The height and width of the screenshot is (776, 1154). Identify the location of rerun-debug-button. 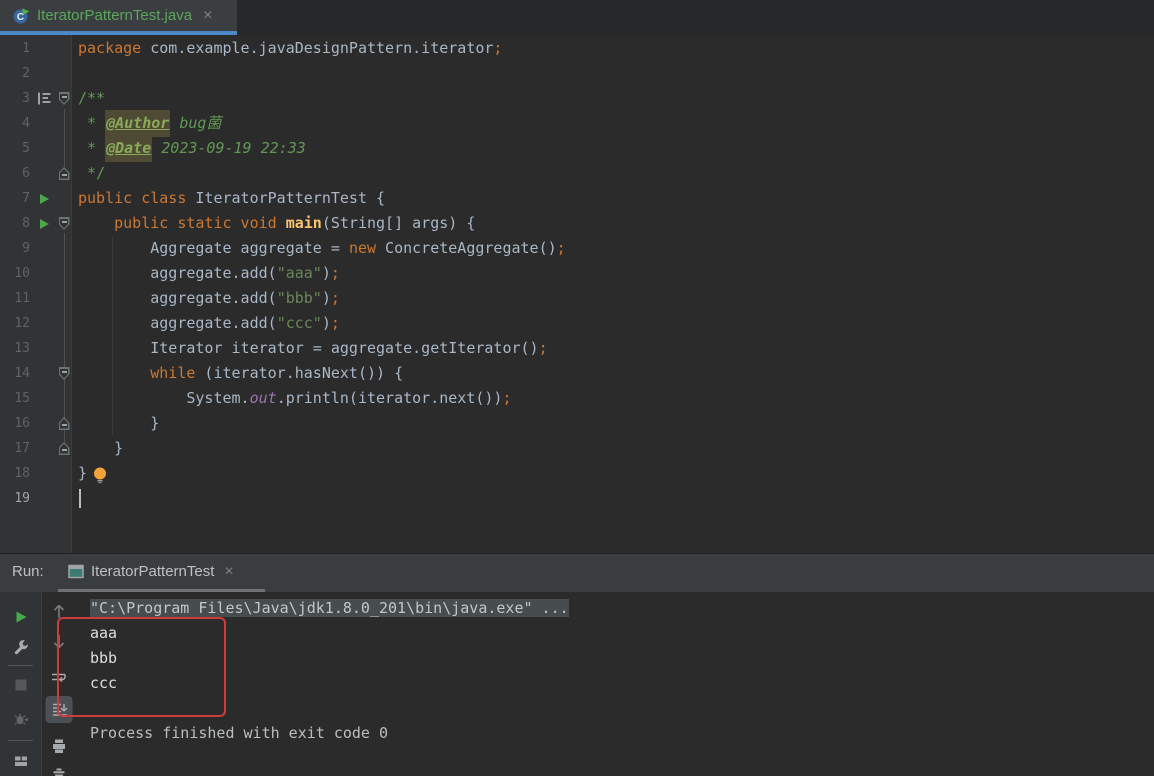
(21, 719).